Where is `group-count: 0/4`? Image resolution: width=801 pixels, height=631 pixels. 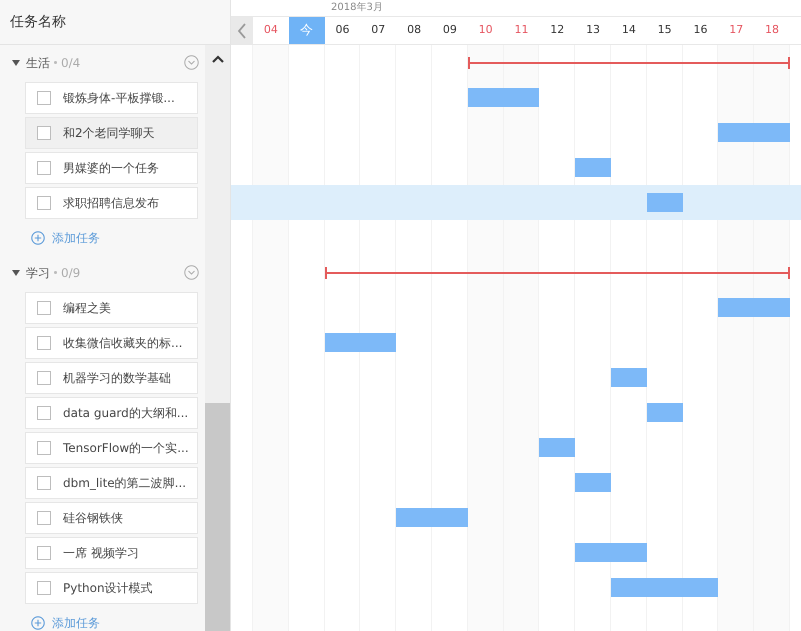 group-count: 0/4 is located at coordinates (70, 63).